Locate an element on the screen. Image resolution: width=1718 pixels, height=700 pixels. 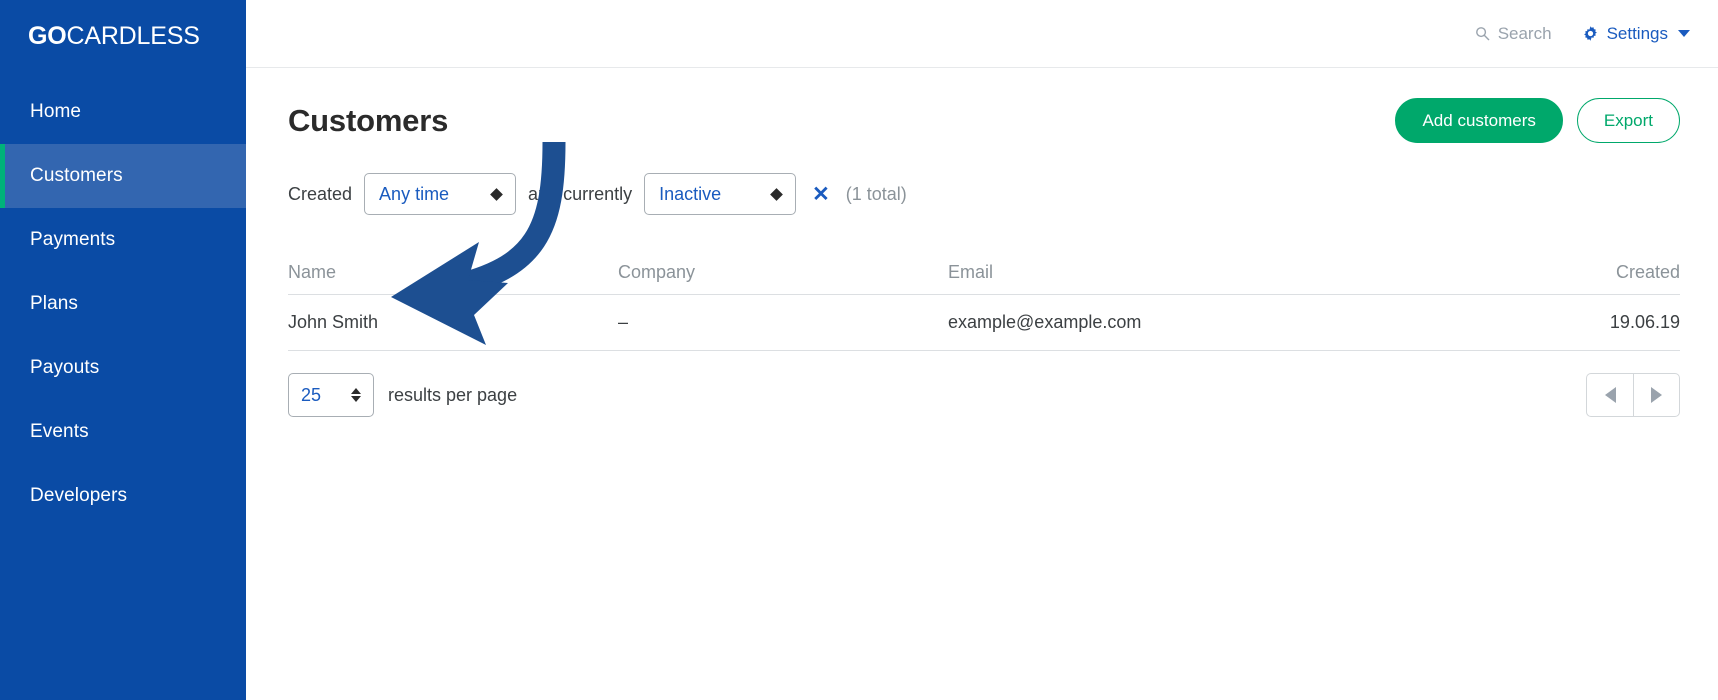
column-header-email: Email is located at coordinates (1244, 272).